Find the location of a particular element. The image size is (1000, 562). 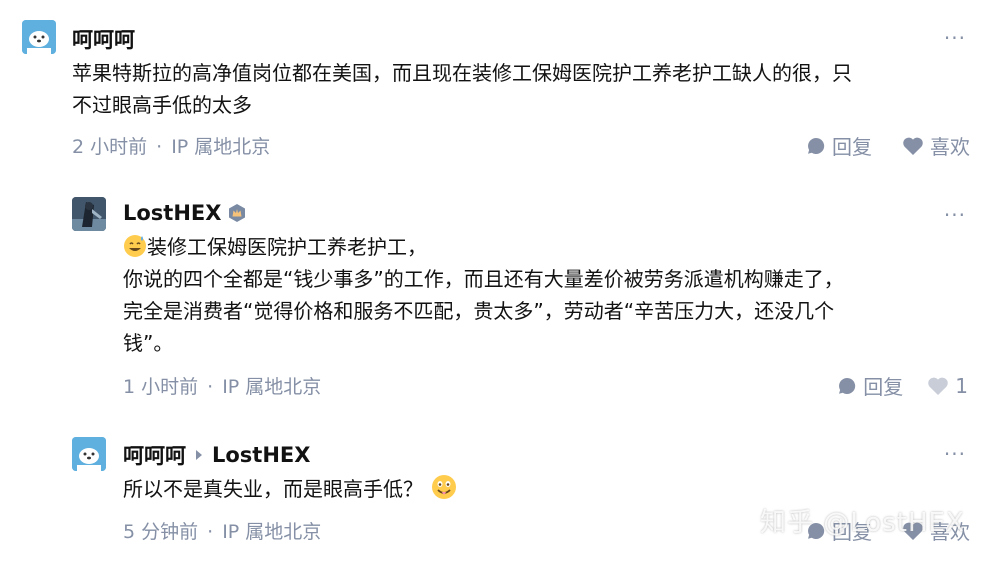

comment-meta: 1 小时前 · IP 属地北京 is located at coordinates (222, 385).